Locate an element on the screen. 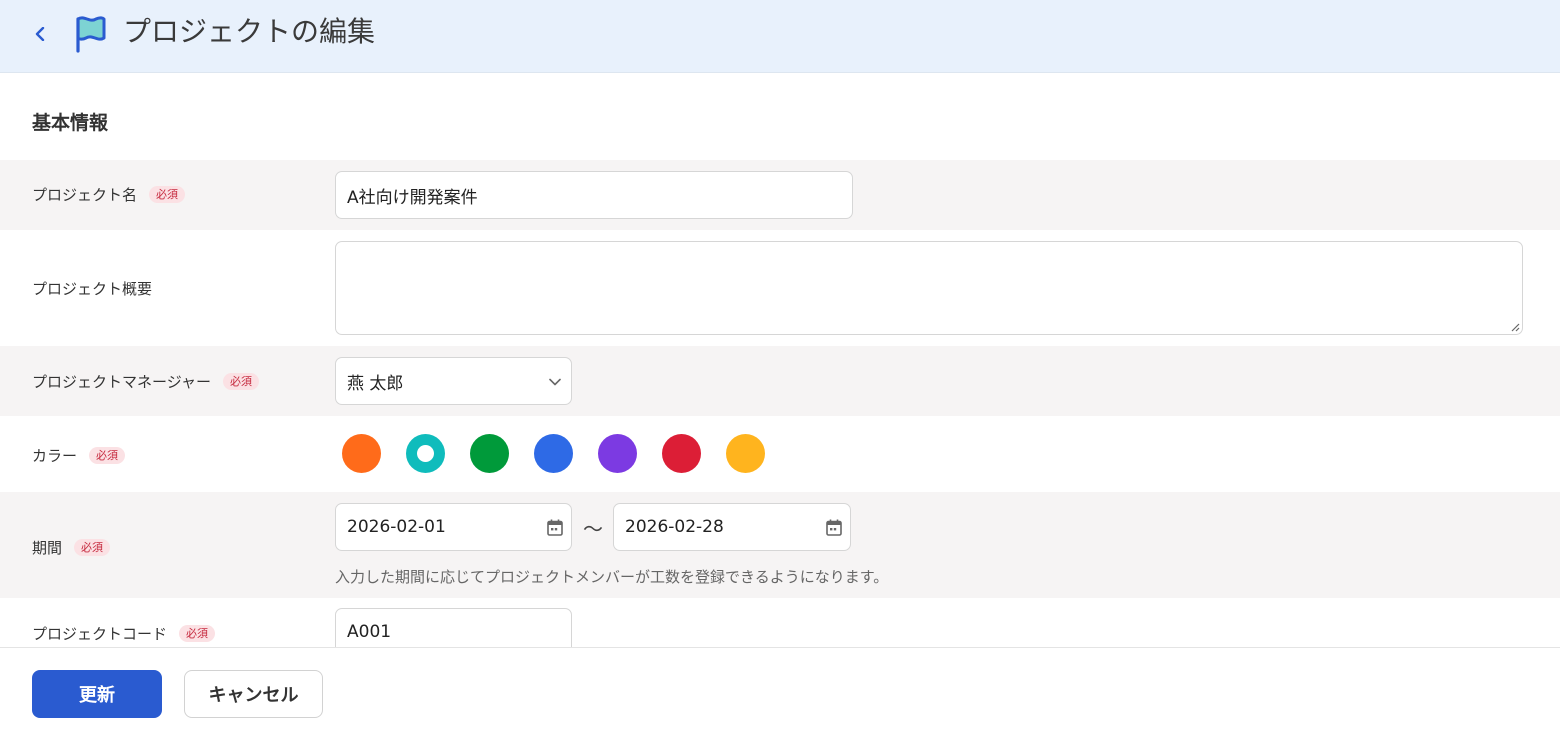 The width and height of the screenshot is (1560, 748). form-row-project-name: プロジェクト名 必須 A社向け開発案件 is located at coordinates (780, 195).